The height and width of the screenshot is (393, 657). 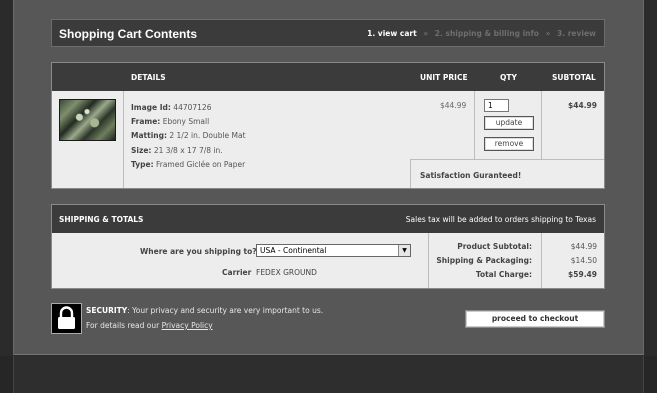 What do you see at coordinates (582, 274) in the screenshot?
I see `total-charge-value: $59.49` at bounding box center [582, 274].